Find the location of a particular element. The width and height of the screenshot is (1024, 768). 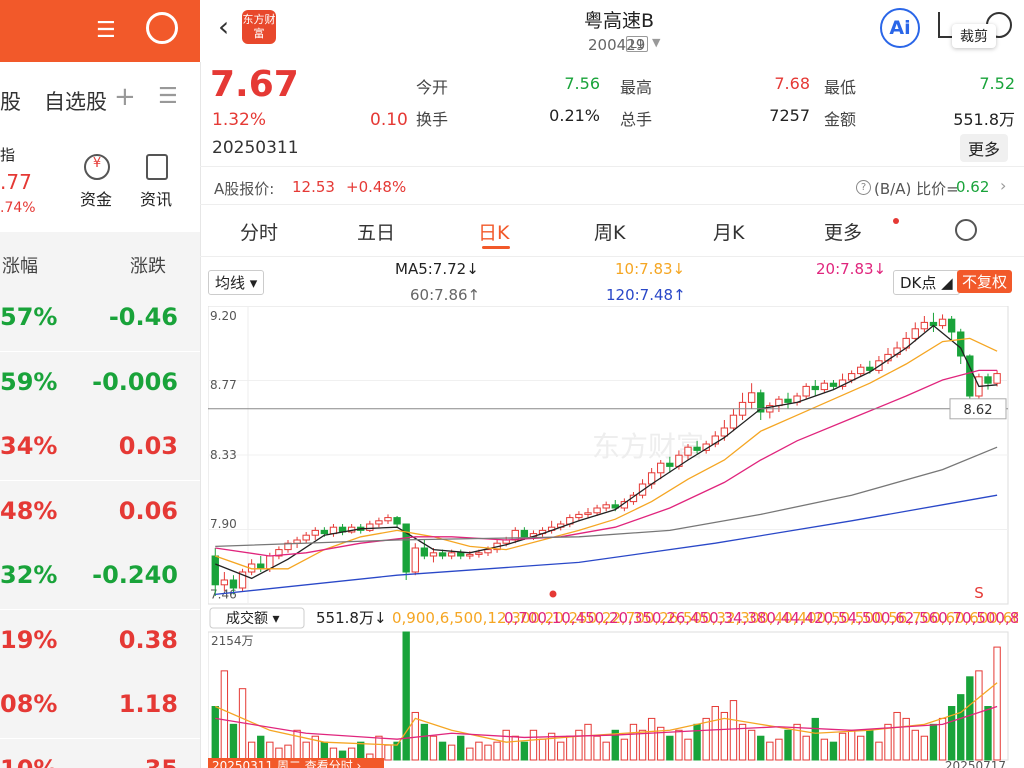

a-share-quote: A股报价: 12.53 +0.48% ? (B/A) 比价= 0.62 › is located at coordinates (612, 187).